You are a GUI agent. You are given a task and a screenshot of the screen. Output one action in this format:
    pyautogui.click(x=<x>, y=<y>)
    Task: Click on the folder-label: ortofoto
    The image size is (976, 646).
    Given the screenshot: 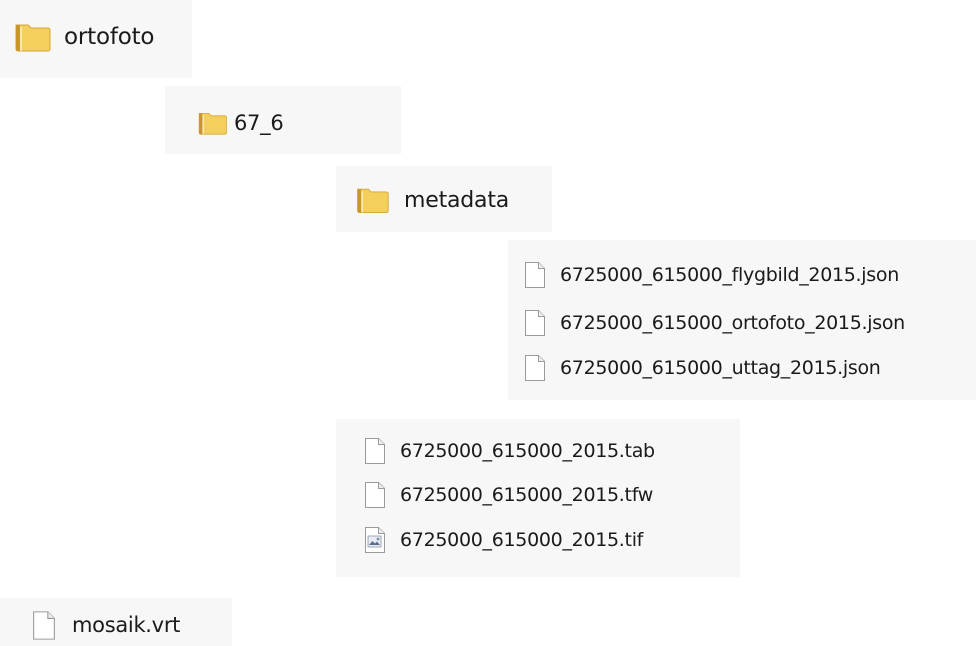 What is the action you would take?
    pyautogui.click(x=109, y=37)
    